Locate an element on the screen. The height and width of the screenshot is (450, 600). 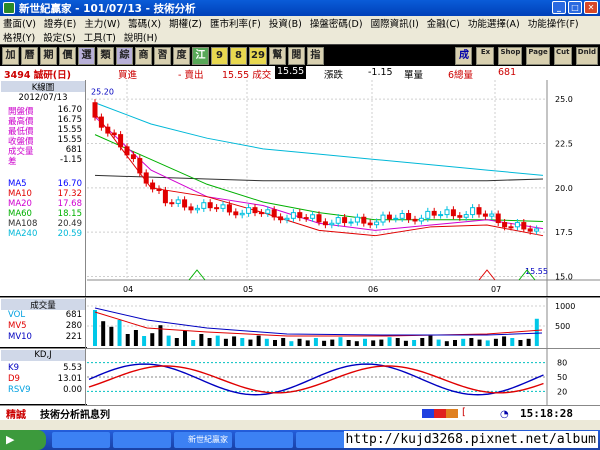
close-button: ✕ is located at coordinates (591, 7).